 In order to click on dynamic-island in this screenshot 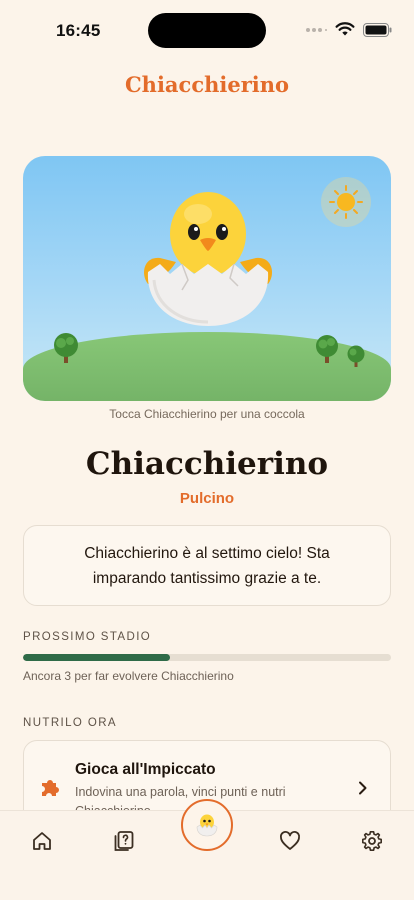, I will do `click(207, 30)`.